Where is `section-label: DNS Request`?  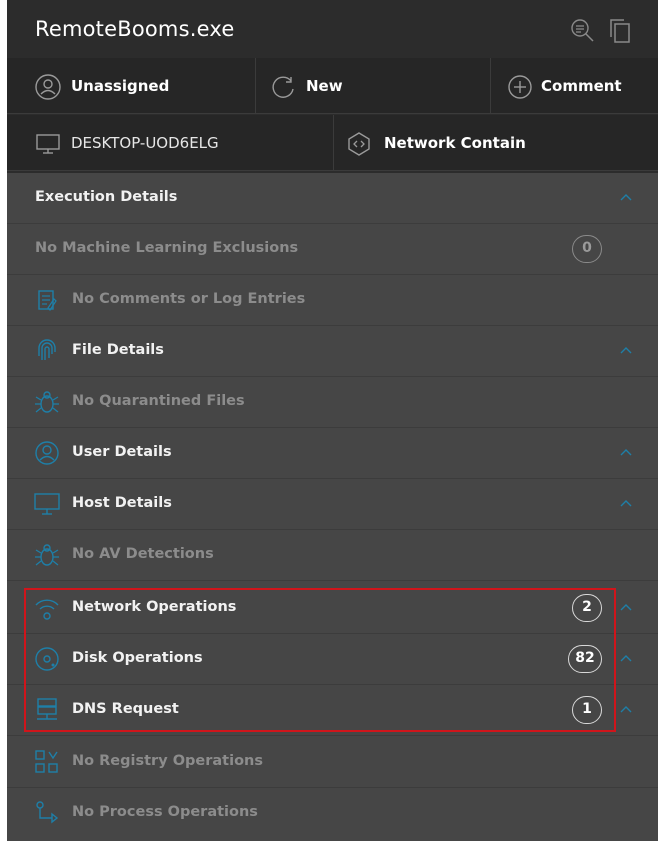 section-label: DNS Request is located at coordinates (125, 709).